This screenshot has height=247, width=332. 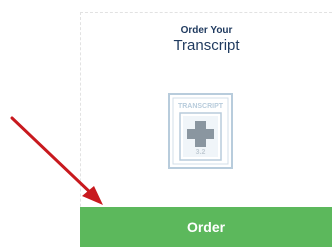 I want to click on transcript-icon-label: TRANSCRIPT, so click(x=201, y=106).